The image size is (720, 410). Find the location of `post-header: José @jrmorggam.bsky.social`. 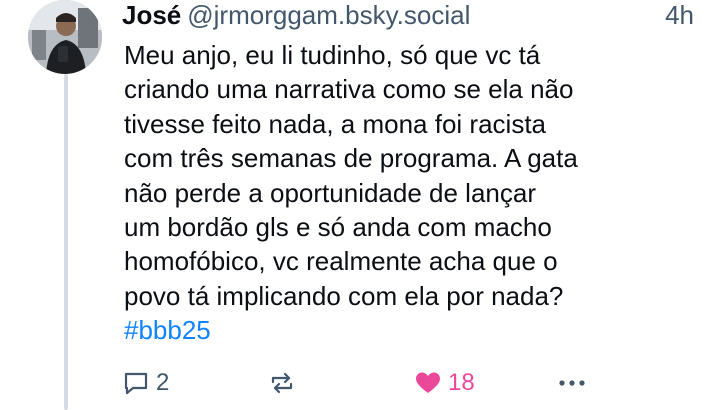

post-header: José @jrmorggam.bsky.social is located at coordinates (412, 15).